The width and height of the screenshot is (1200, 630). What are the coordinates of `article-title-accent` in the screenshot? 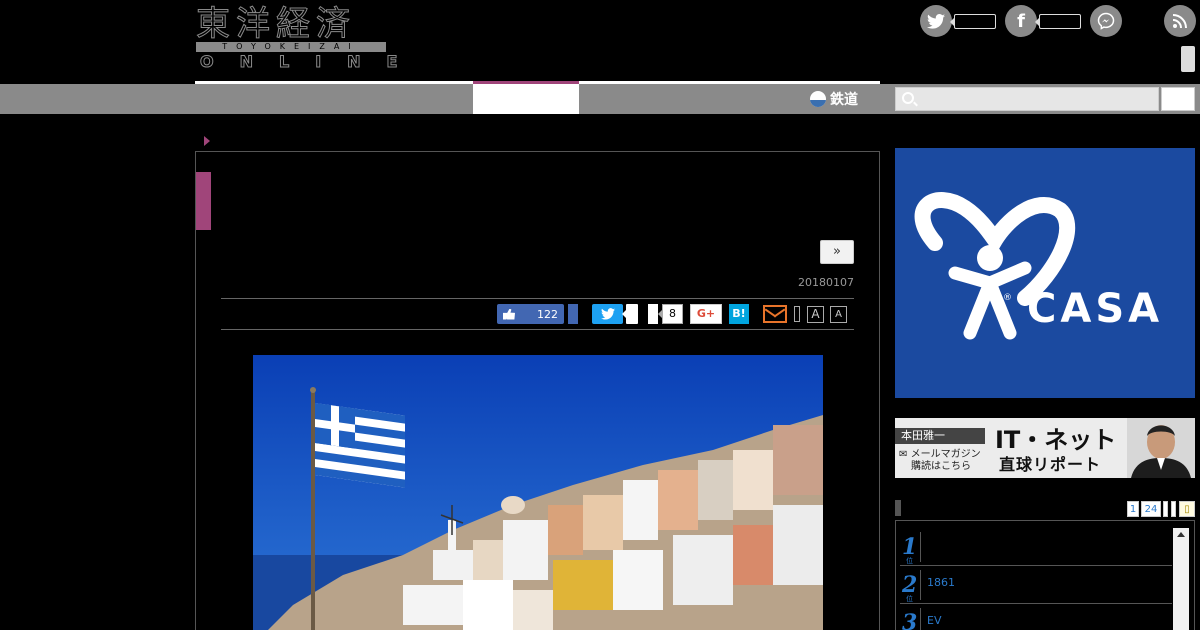 It's located at (203, 201).